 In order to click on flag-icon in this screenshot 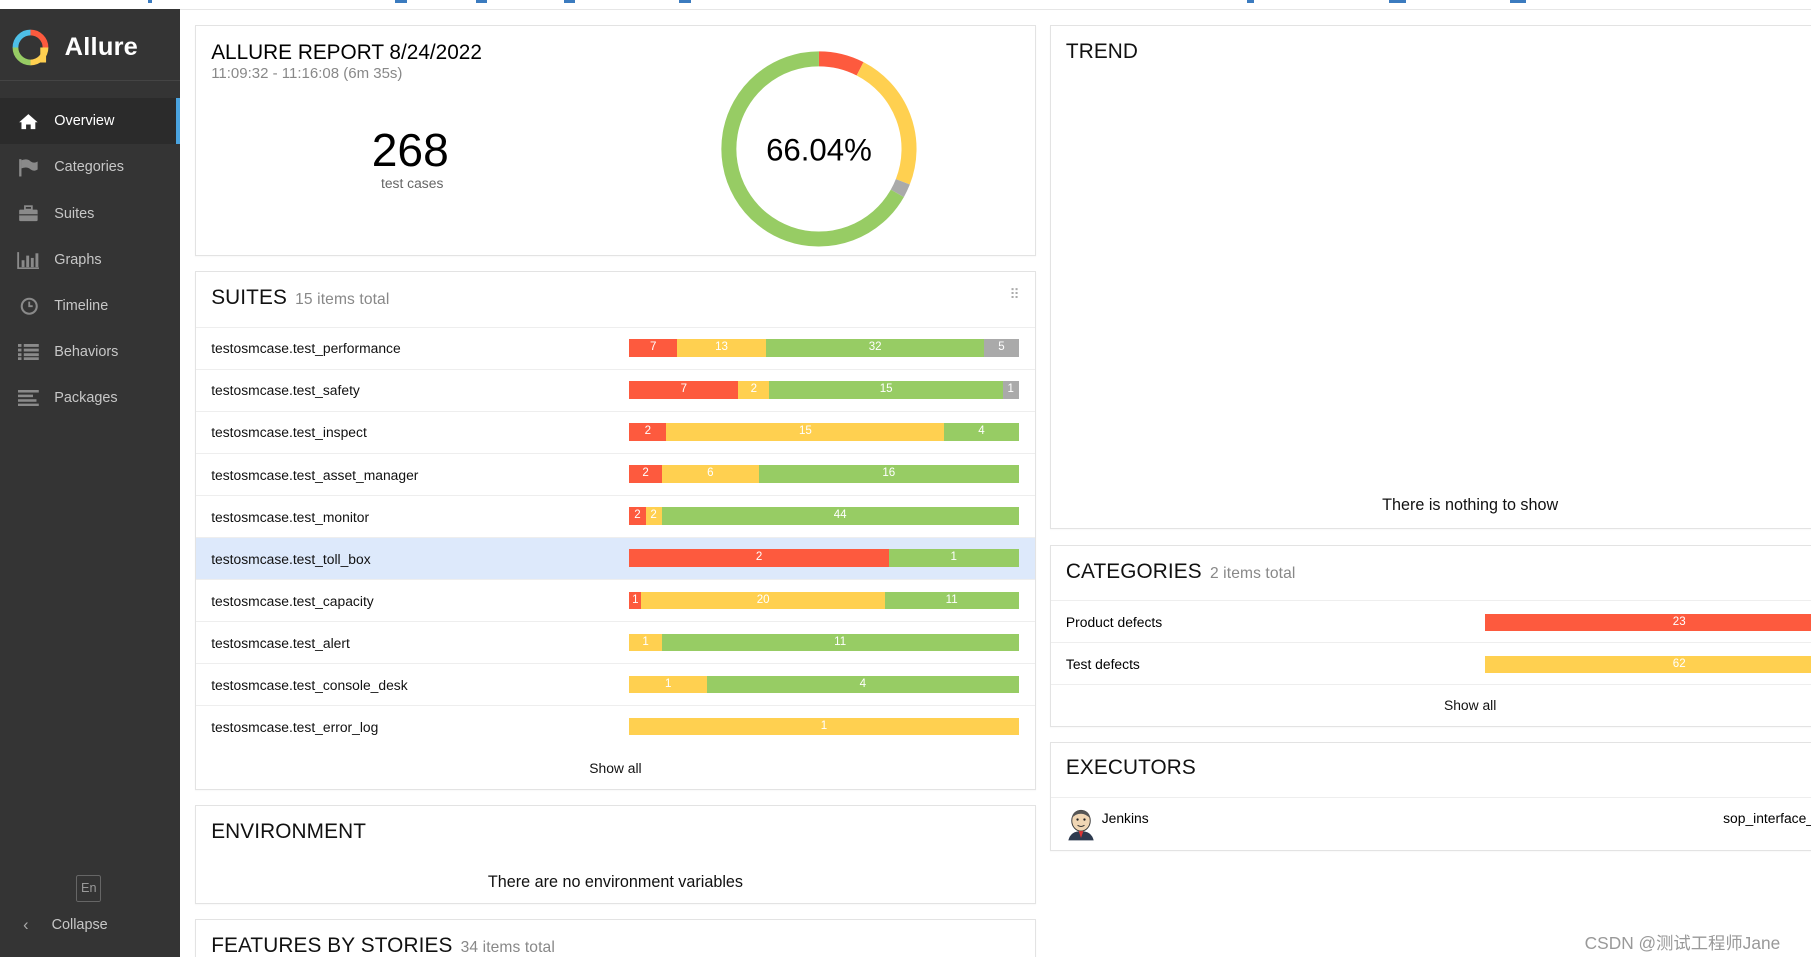, I will do `click(28, 167)`.